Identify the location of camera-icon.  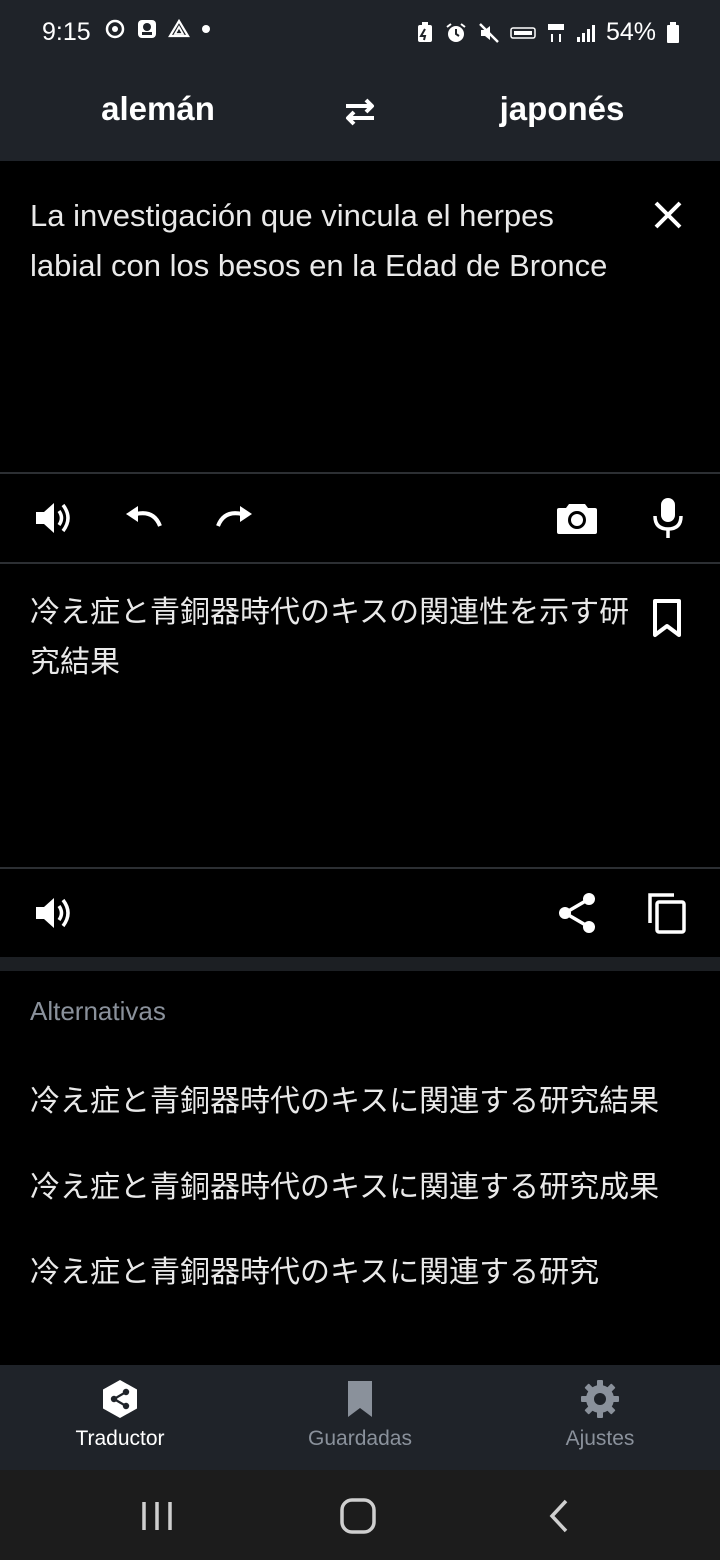
(577, 518).